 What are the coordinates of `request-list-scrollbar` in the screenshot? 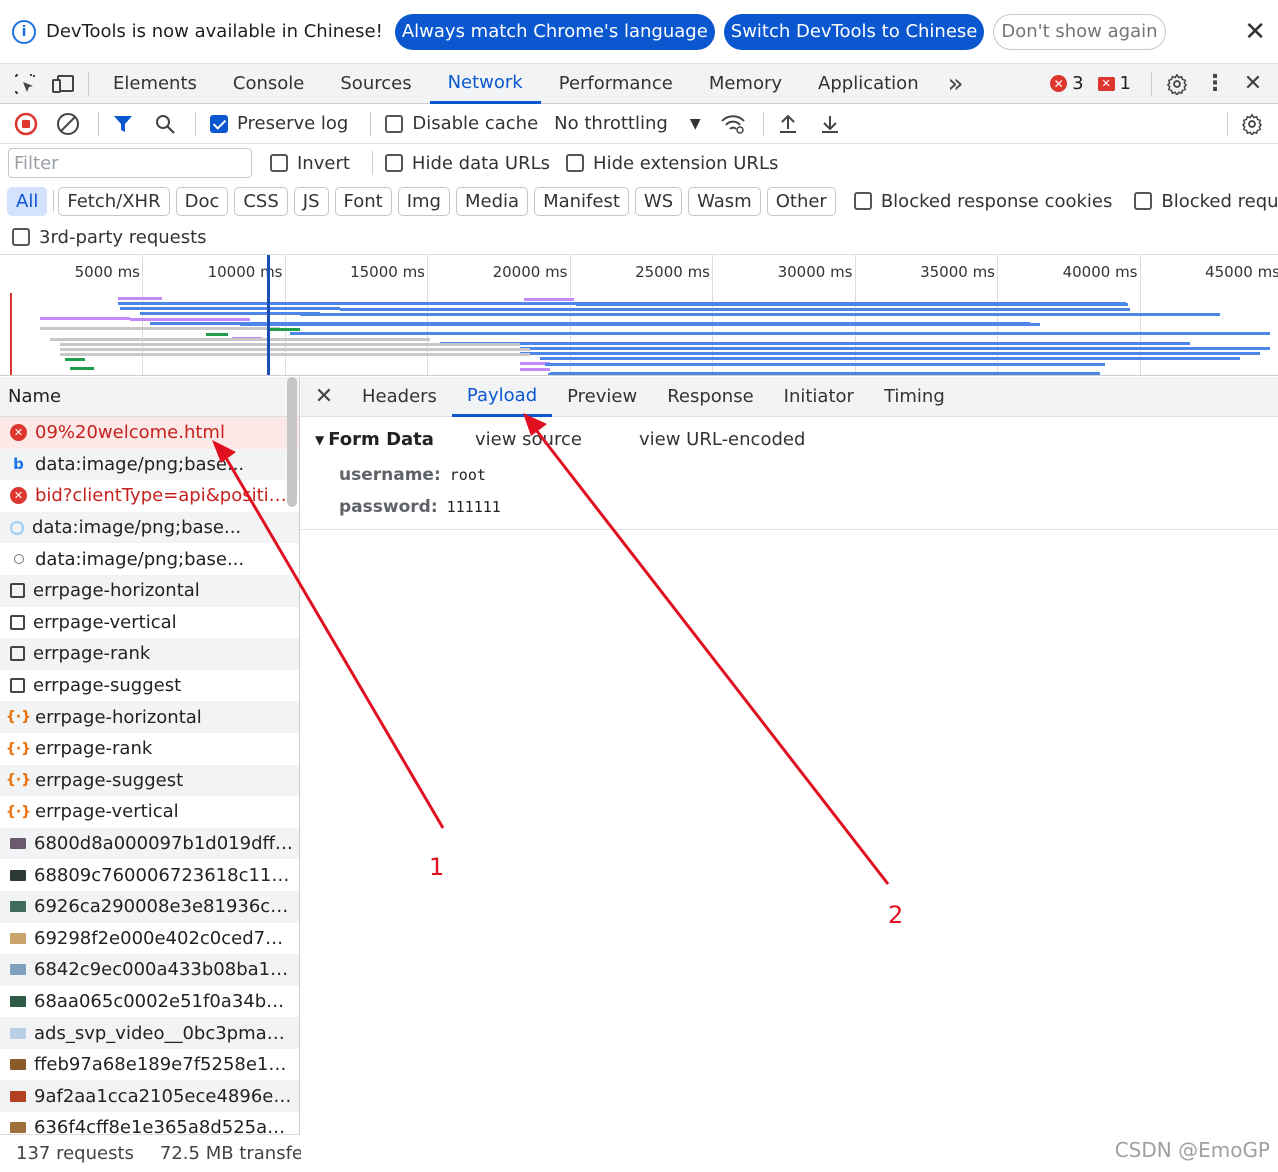 It's located at (292, 442).